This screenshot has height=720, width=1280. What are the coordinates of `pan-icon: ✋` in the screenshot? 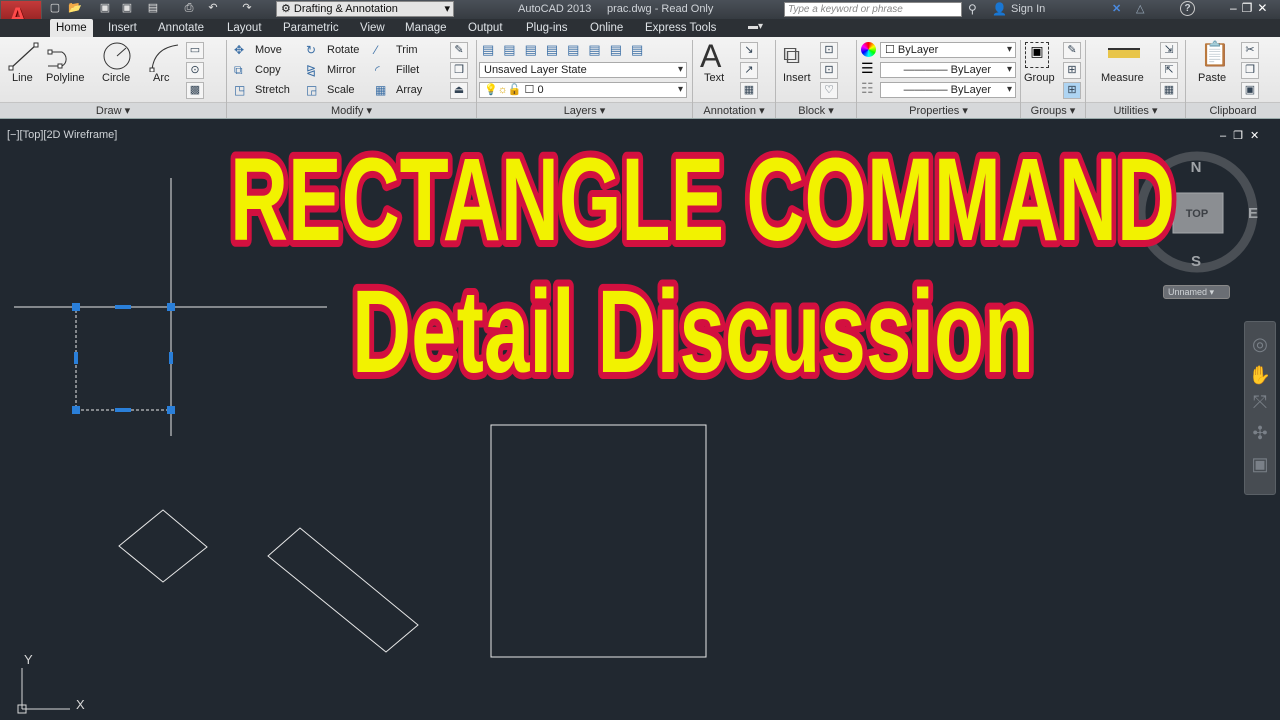 It's located at (1260, 375).